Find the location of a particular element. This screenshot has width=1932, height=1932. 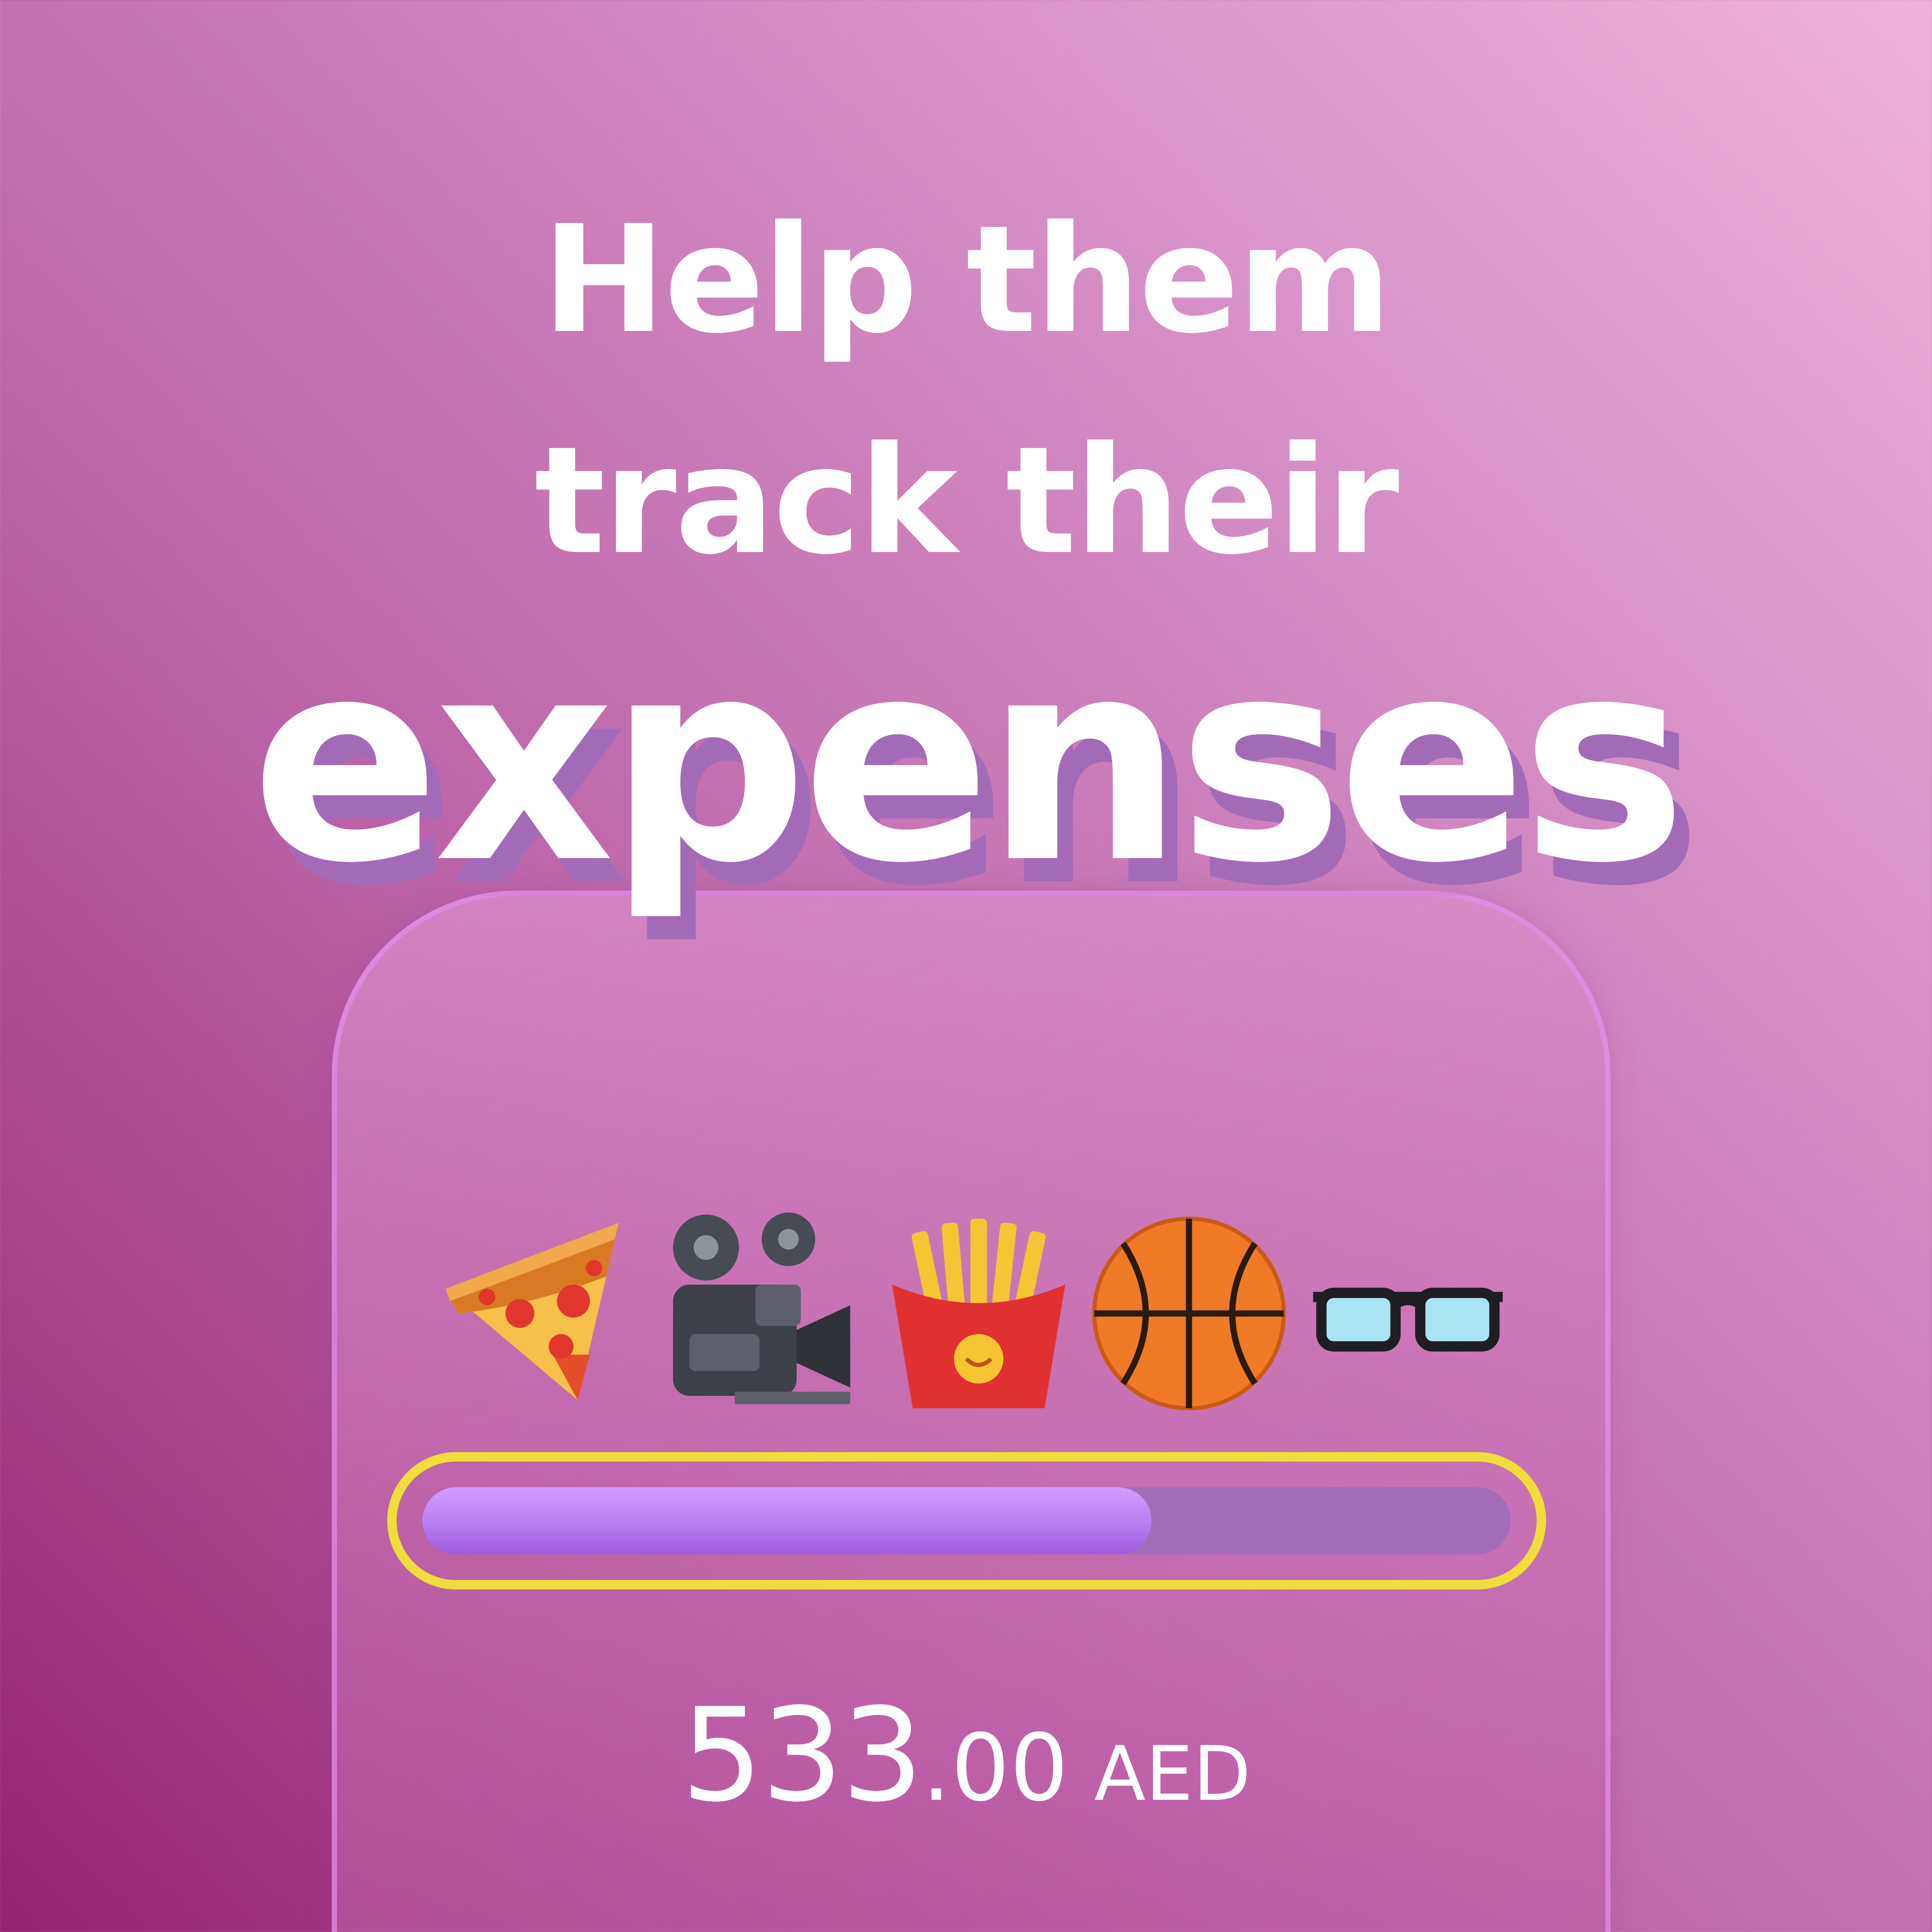

spent-amount: 533.00 AED is located at coordinates (966, 1755).